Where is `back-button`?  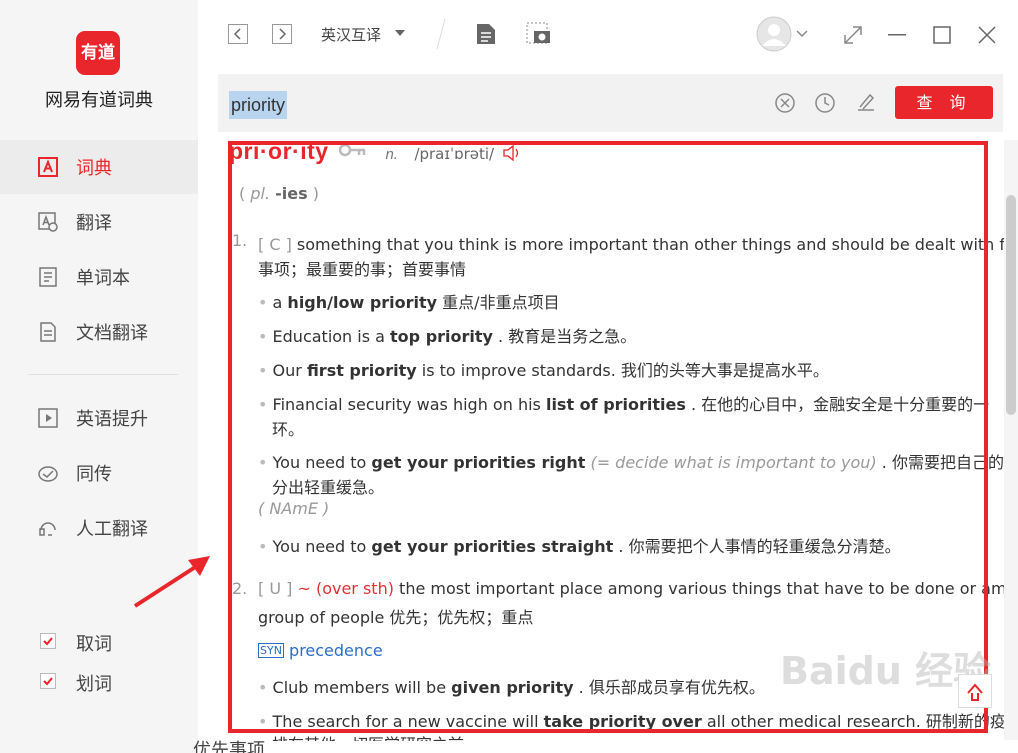 back-button is located at coordinates (238, 34).